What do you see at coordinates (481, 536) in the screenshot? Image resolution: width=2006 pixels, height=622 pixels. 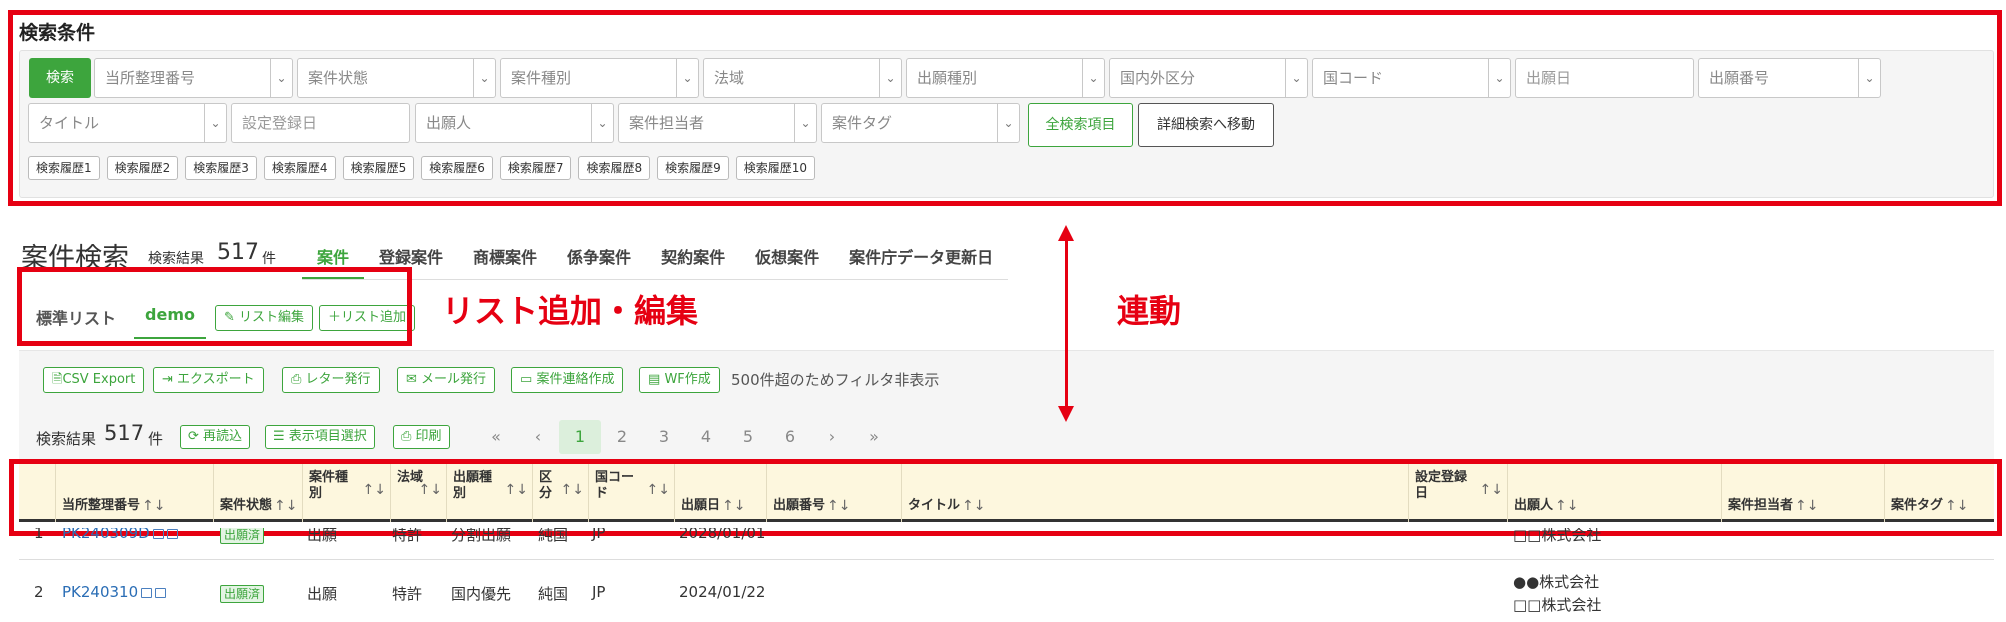 I see `cell-filing-type: 分割出願` at bounding box center [481, 536].